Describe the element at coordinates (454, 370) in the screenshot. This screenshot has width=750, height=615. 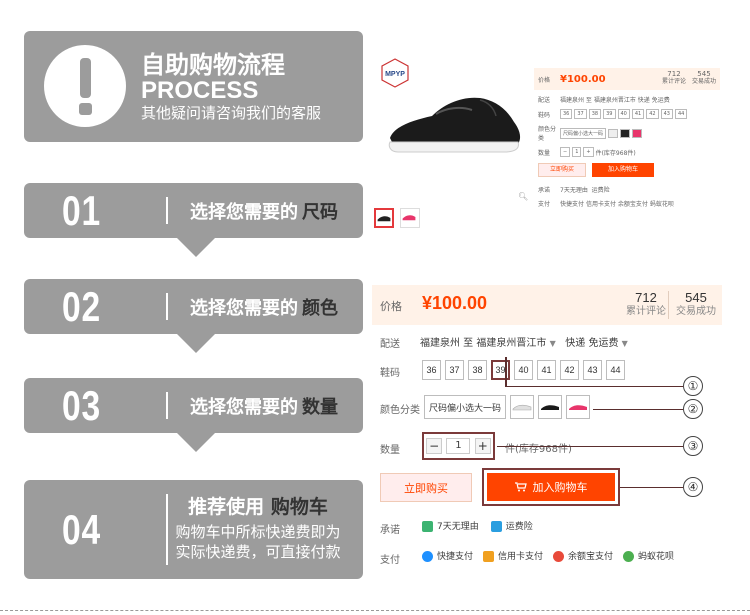
I see `size-option: 37` at that location.